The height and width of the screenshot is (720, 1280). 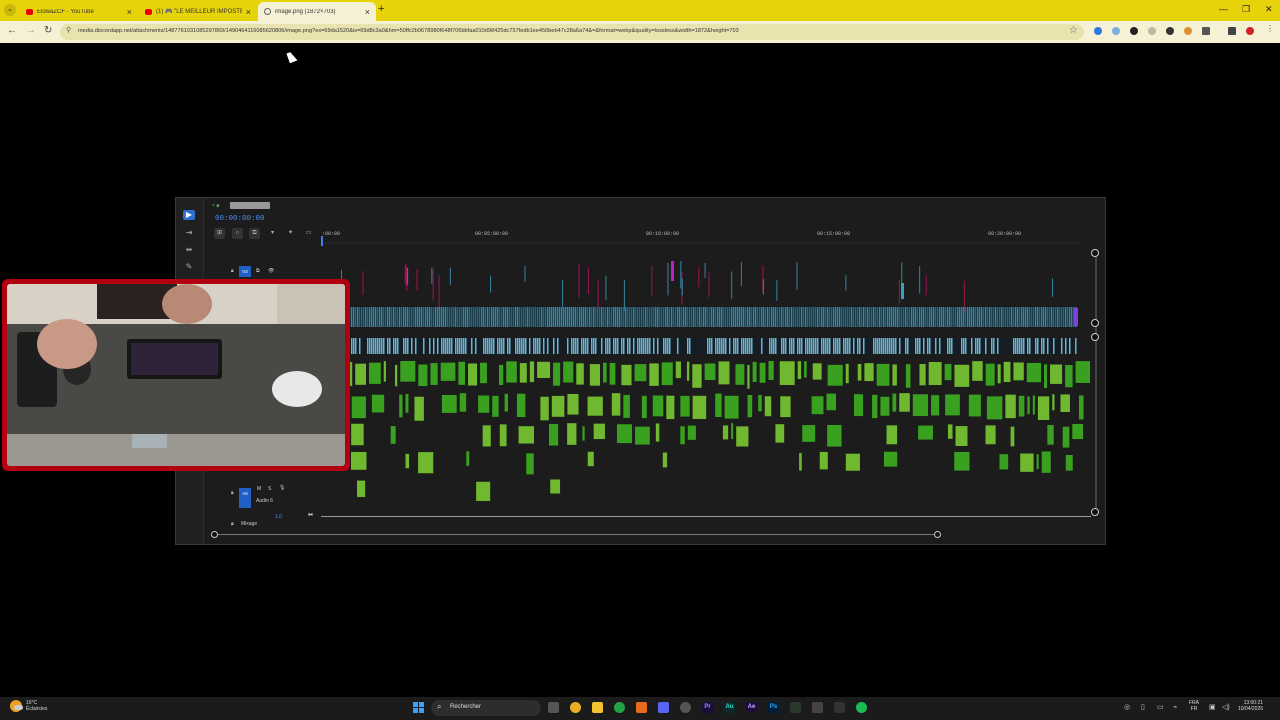 What do you see at coordinates (290, 233) in the screenshot?
I see `wrench-icon: ✦` at bounding box center [290, 233].